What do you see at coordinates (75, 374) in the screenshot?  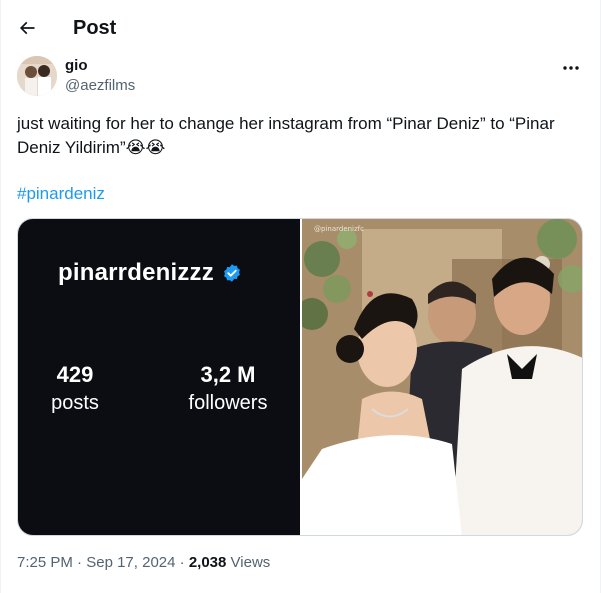 I see `posts-count: 429` at bounding box center [75, 374].